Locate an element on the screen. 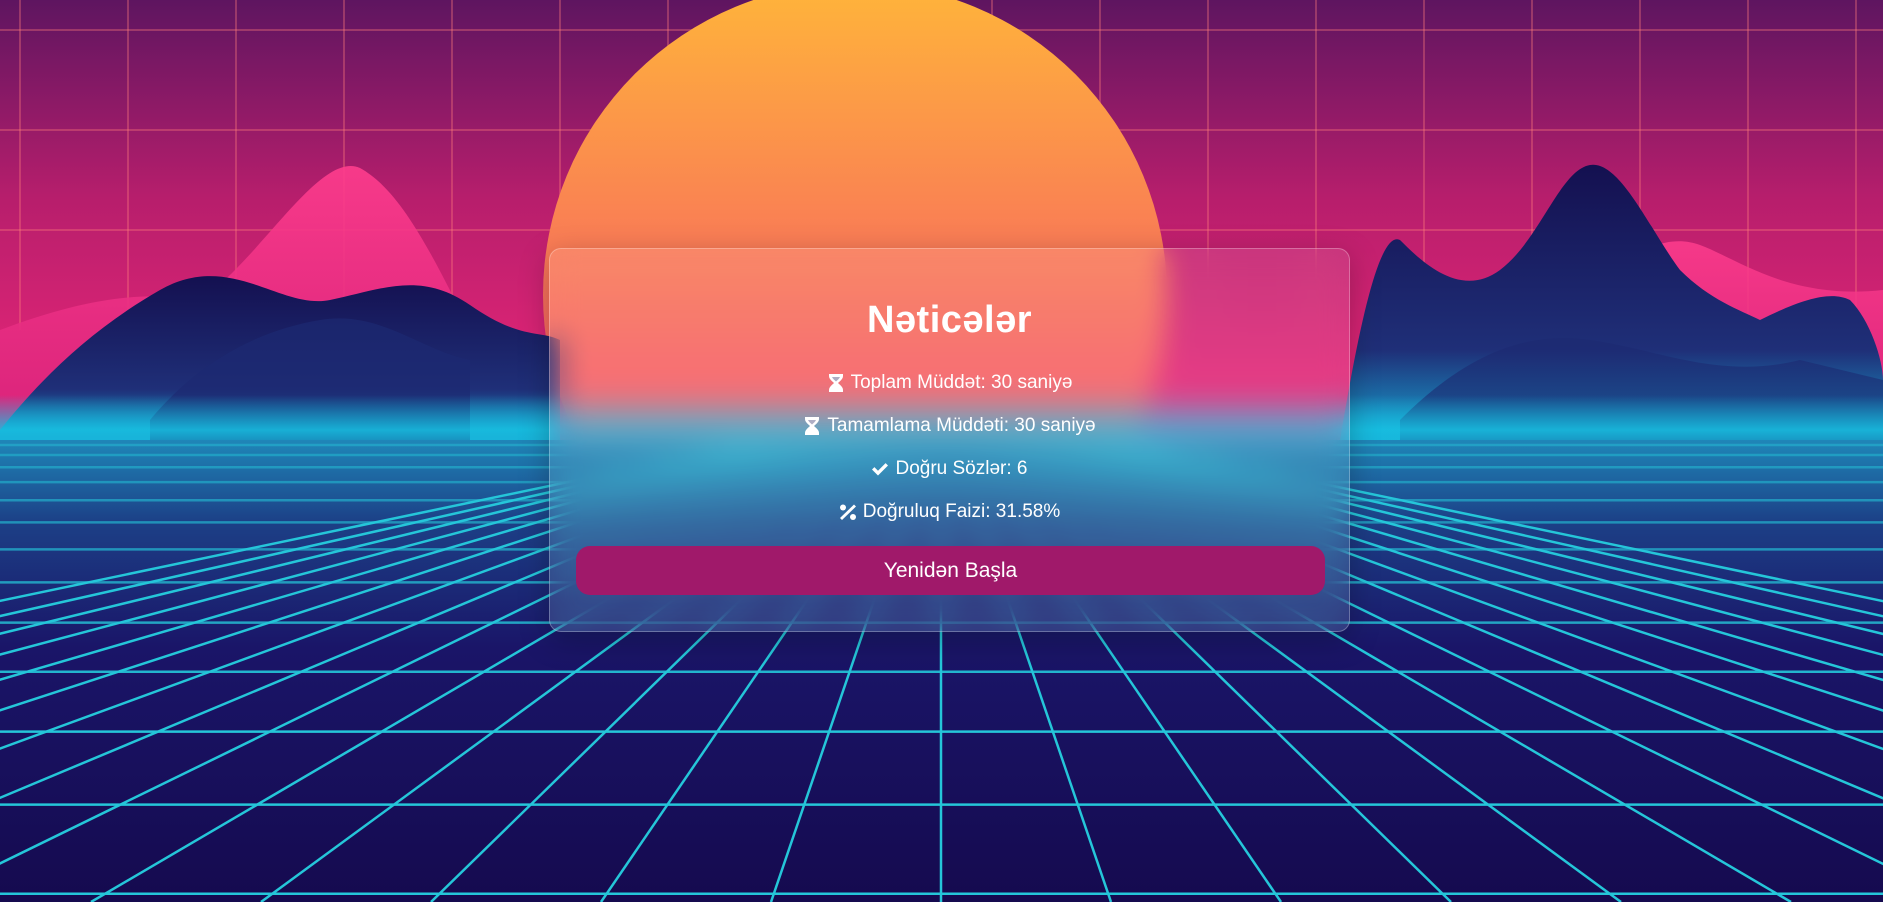 Image resolution: width=1883 pixels, height=902 pixels. stat-total-time-text: Toplam Müddət: 30 saniyə is located at coordinates (961, 382).